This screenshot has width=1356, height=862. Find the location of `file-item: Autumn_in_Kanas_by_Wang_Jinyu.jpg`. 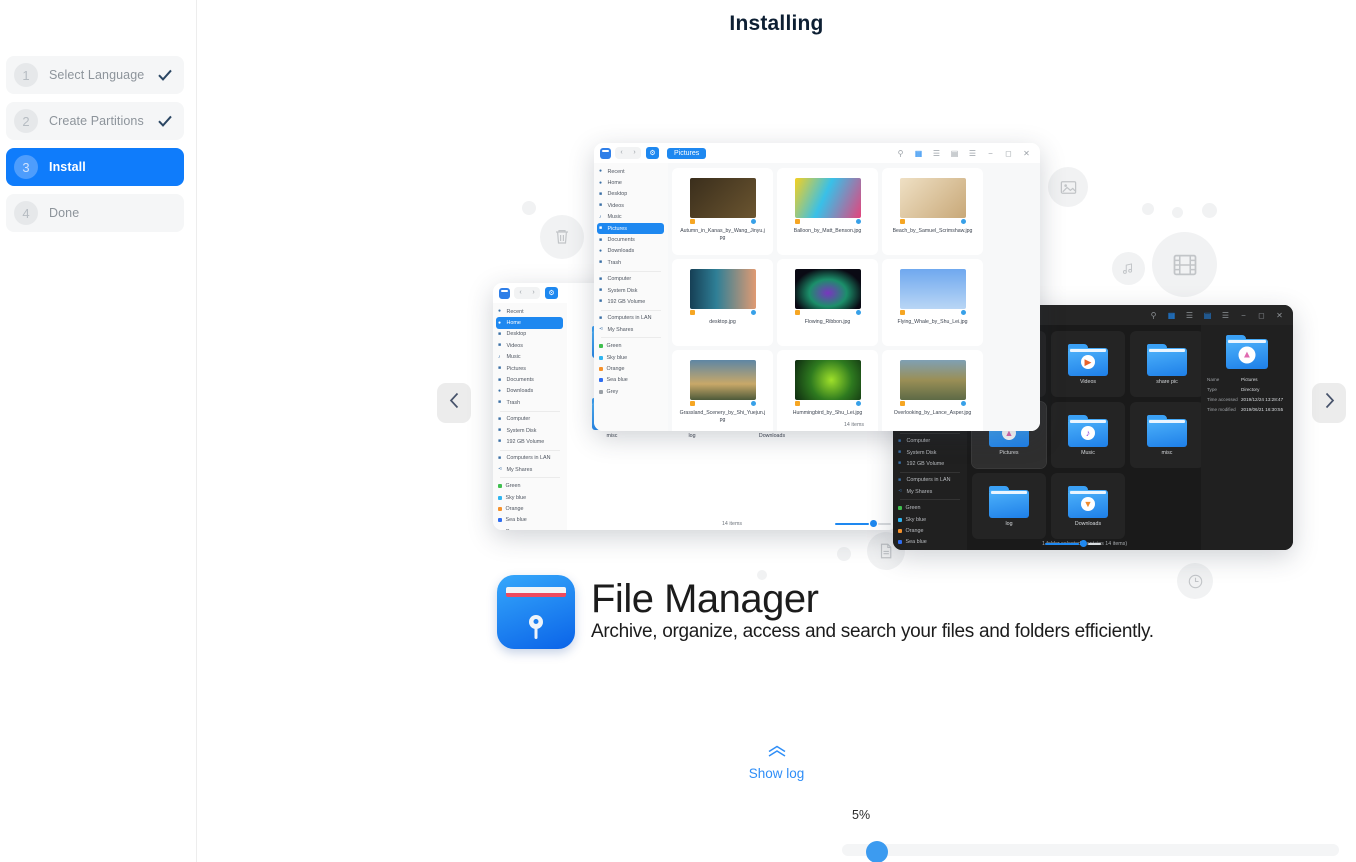

file-item: Autumn_in_Kanas_by_Wang_Jinyu.jpg is located at coordinates (722, 211).